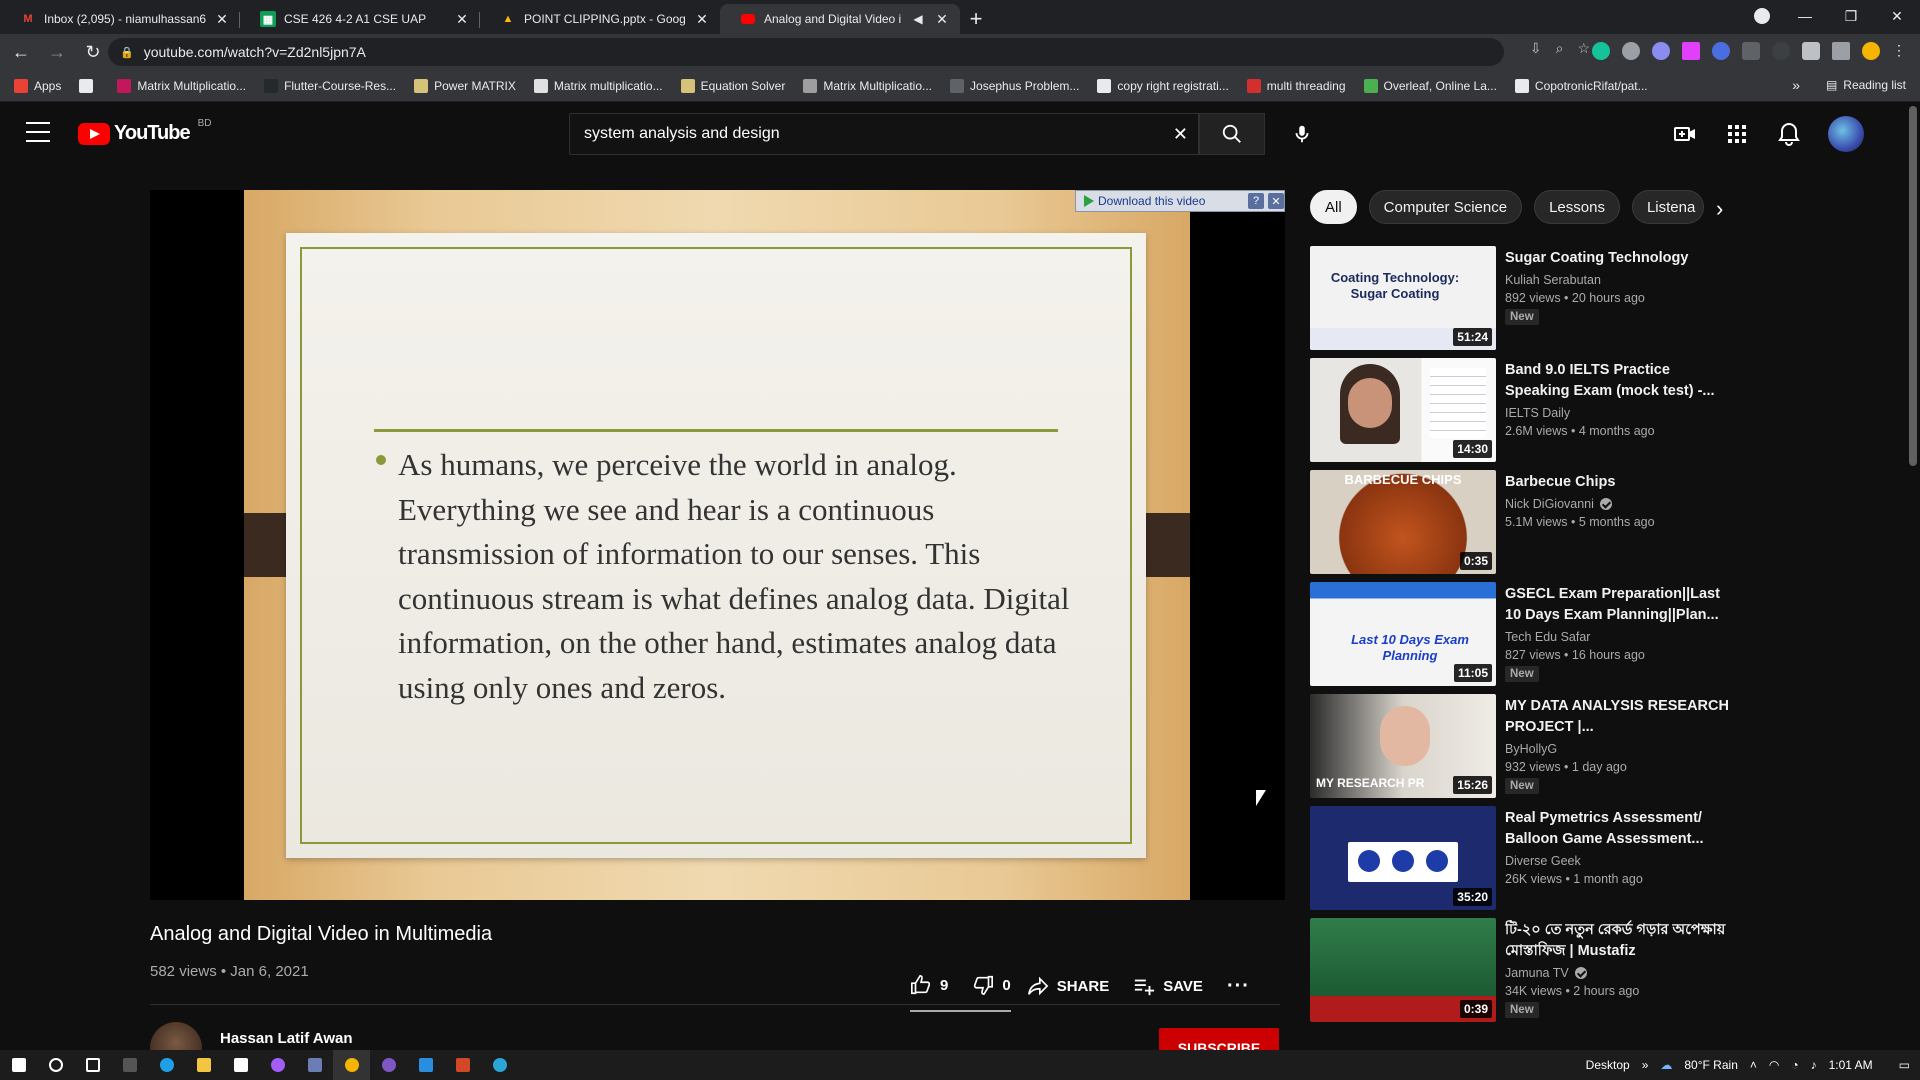  Describe the element at coordinates (1537, 973) in the screenshot. I see `channel-label: Jamuna TV` at that location.